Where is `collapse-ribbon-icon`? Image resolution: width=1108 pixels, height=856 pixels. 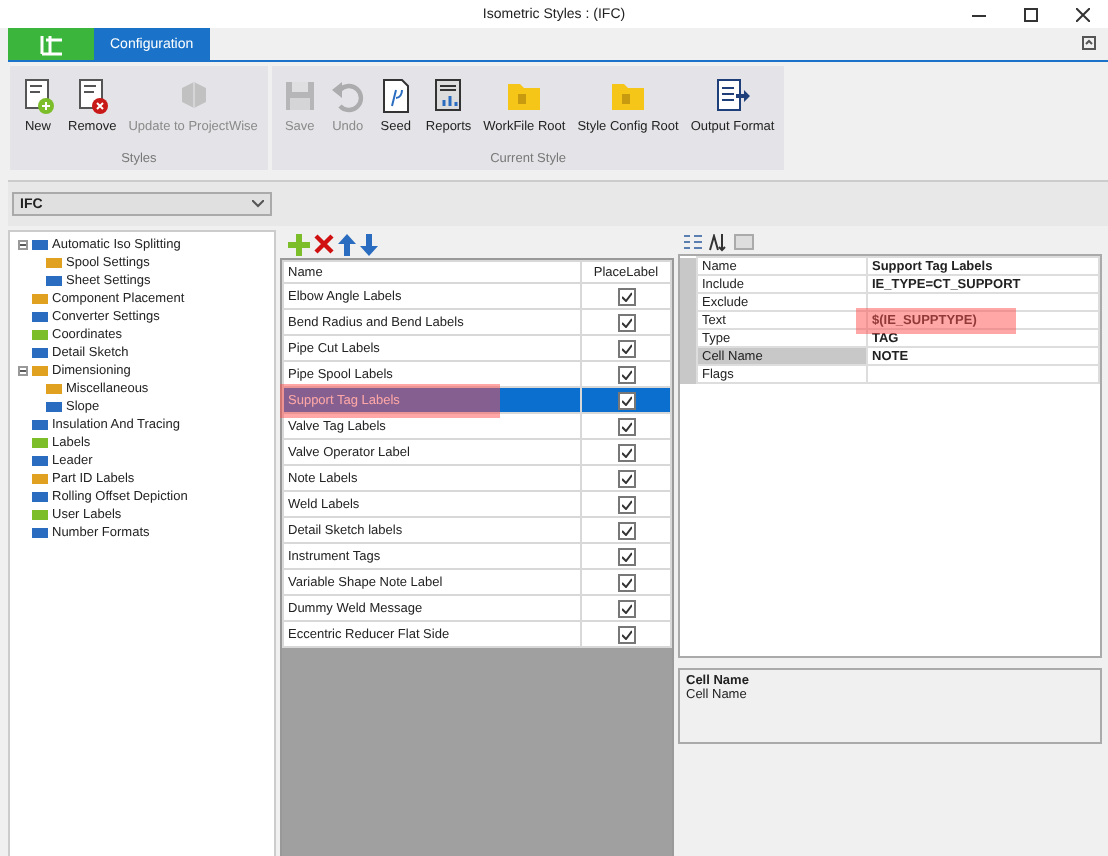
collapse-ribbon-icon is located at coordinates (1089, 45).